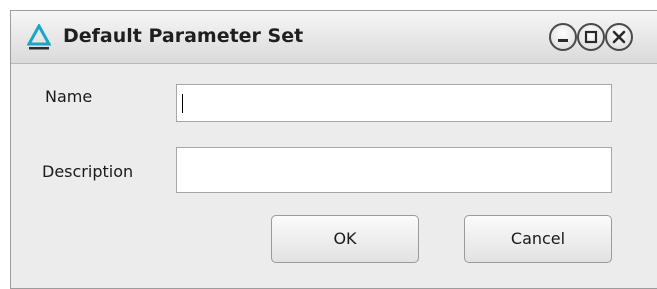 The height and width of the screenshot is (289, 657). Describe the element at coordinates (394, 103) in the screenshot. I see `name-input` at that location.